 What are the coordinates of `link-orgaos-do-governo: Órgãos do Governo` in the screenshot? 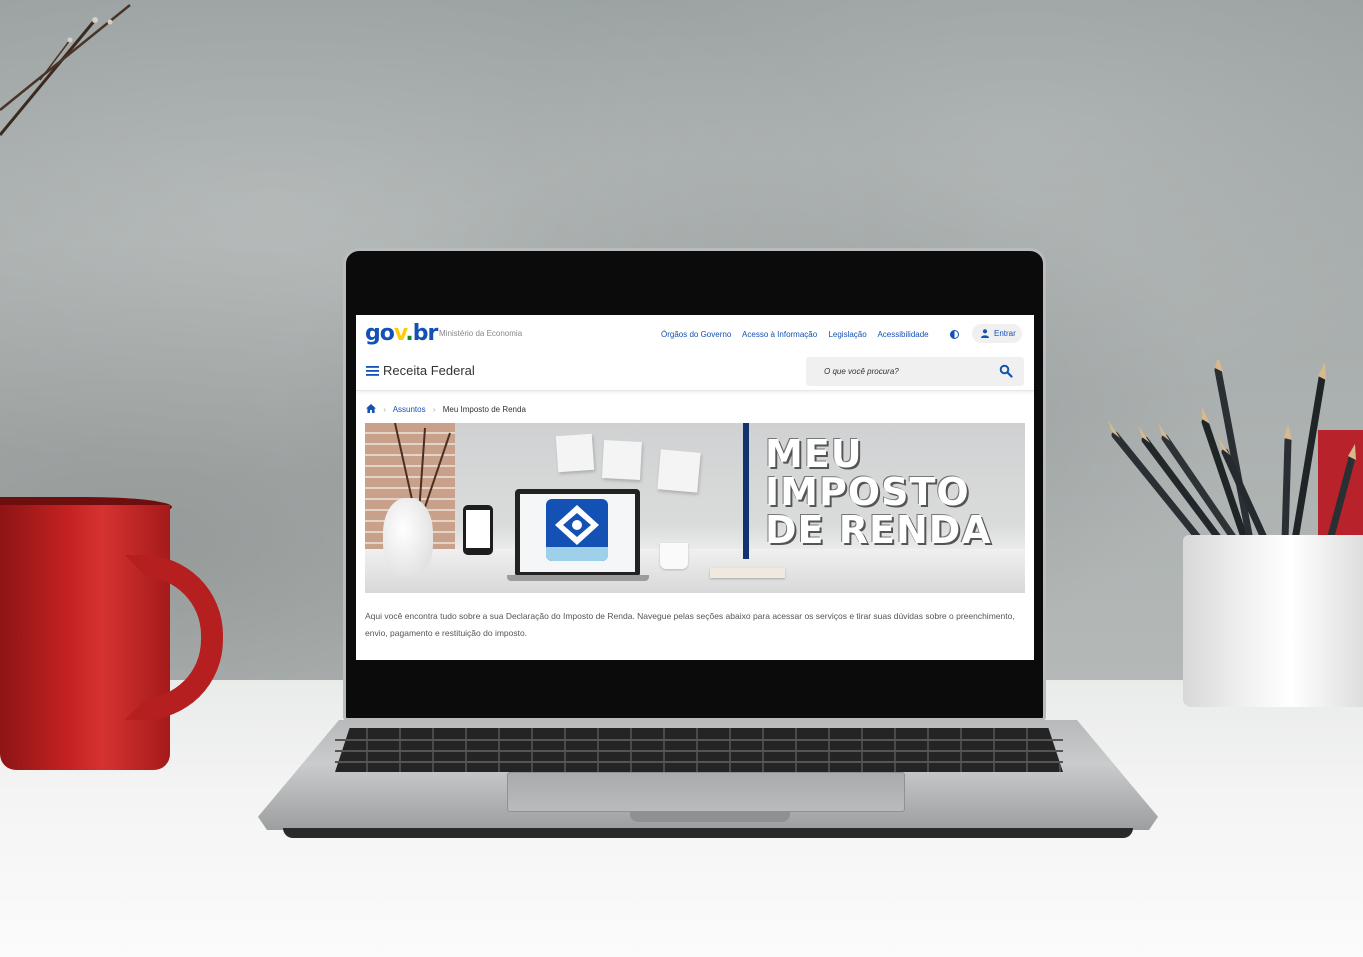 It's located at (696, 334).